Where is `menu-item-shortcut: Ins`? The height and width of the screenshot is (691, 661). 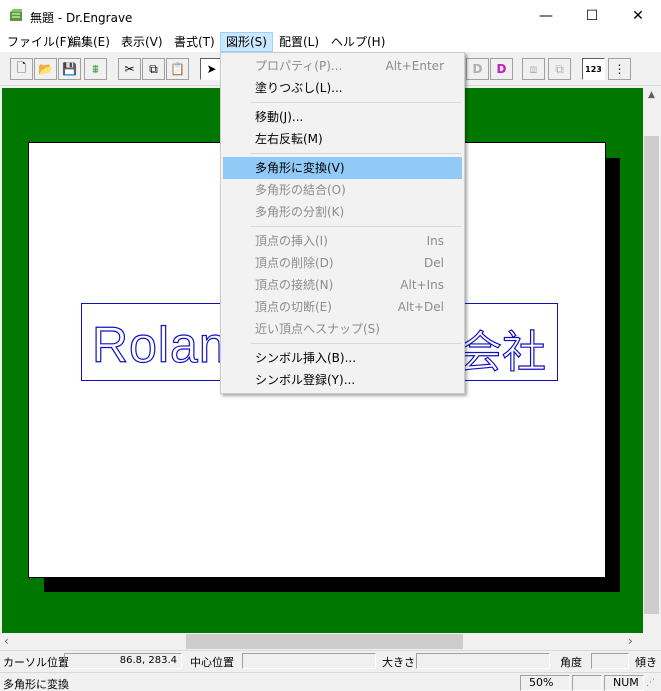
menu-item-shortcut: Ins is located at coordinates (435, 241).